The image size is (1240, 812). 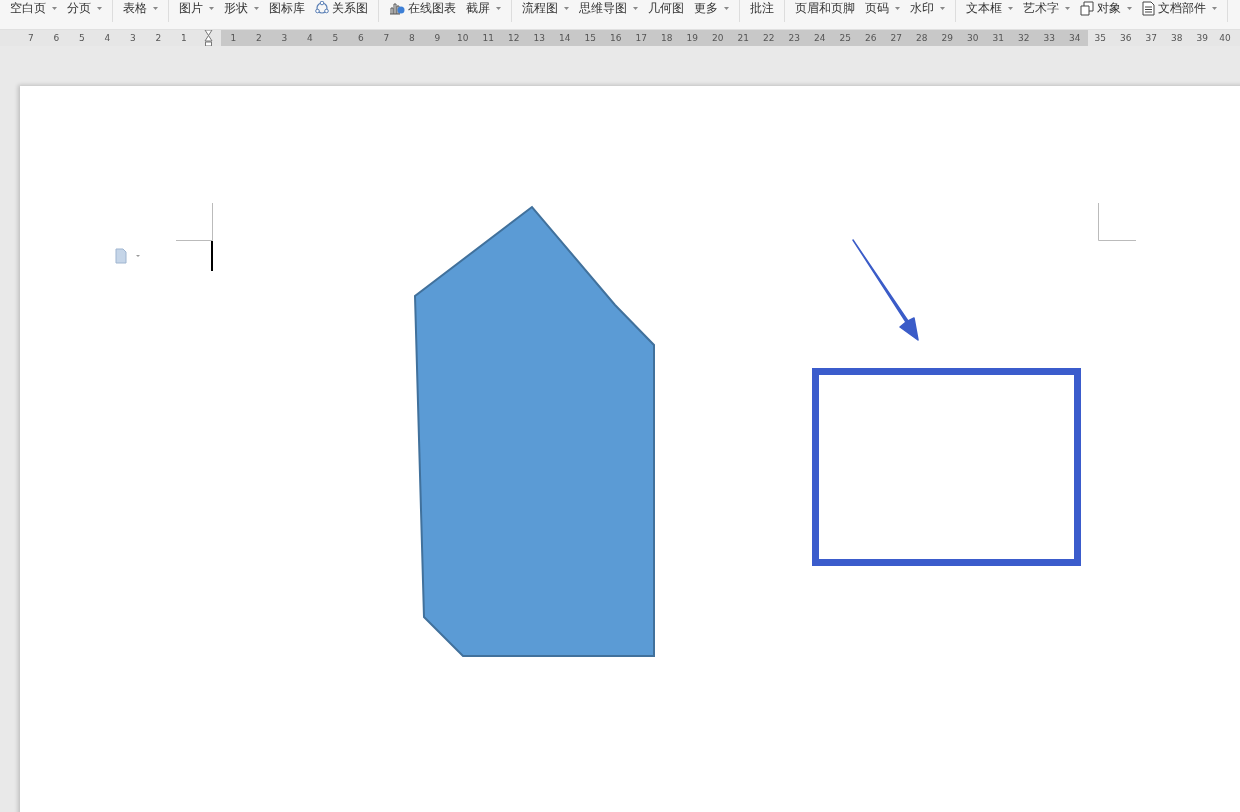 What do you see at coordinates (1151, 38) in the screenshot?
I see `ruler-number: 37` at bounding box center [1151, 38].